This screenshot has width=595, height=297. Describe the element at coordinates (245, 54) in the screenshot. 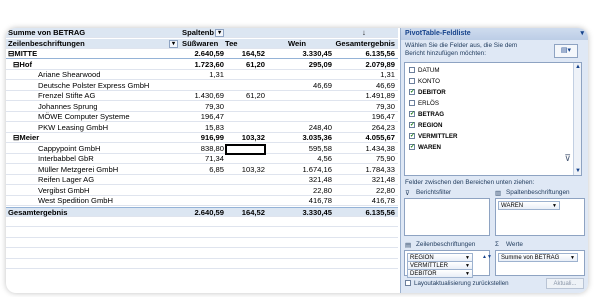

I see `cell-value: 164,52` at that location.